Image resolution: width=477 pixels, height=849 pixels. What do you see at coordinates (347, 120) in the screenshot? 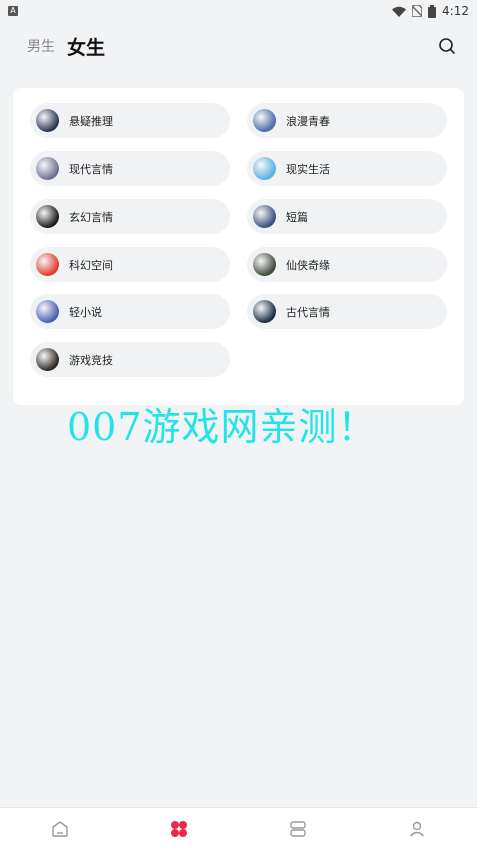
I see `category-item: 浪漫青春` at bounding box center [347, 120].